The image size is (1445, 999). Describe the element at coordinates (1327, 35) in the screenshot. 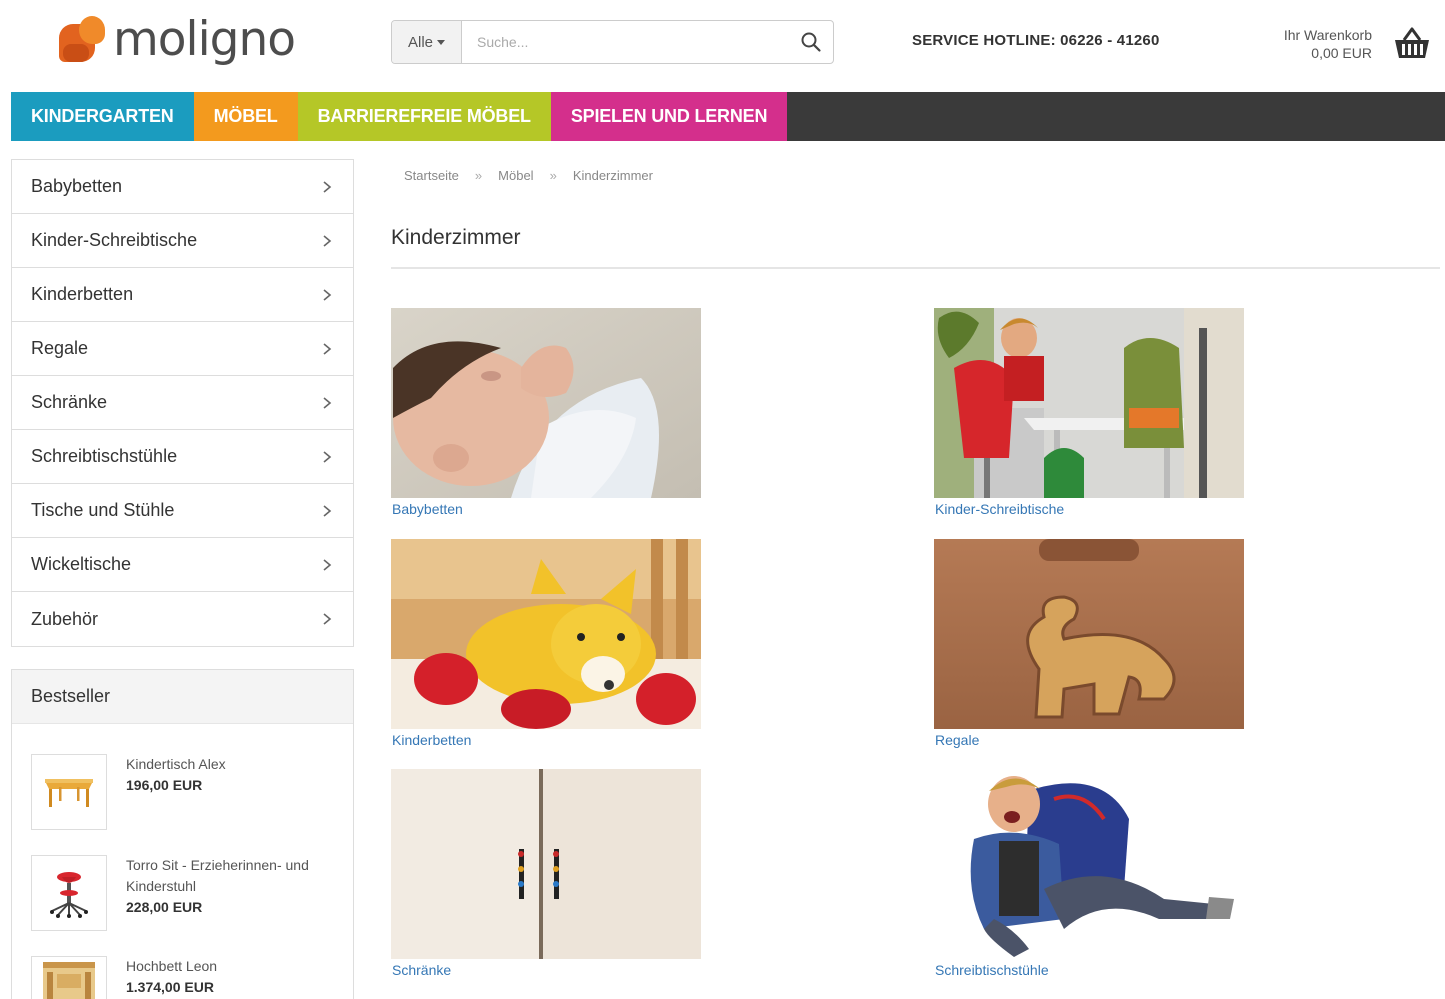

I see `cart-label: Ihr Warenkorb` at that location.